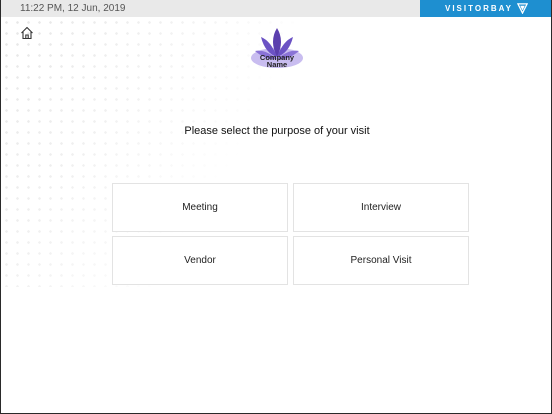  I want to click on option-label: Interview, so click(380, 207).